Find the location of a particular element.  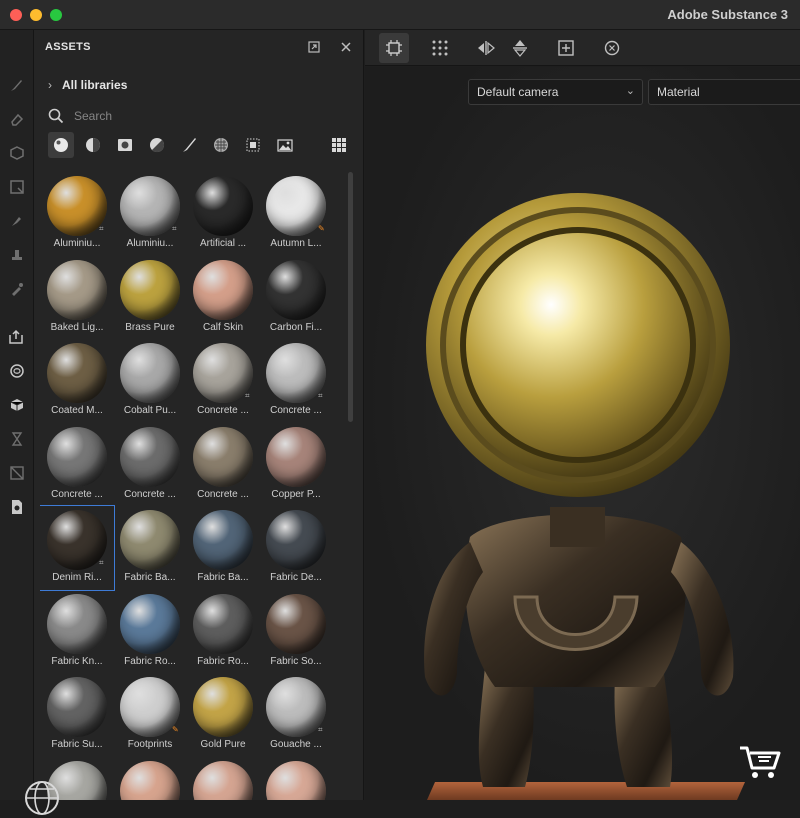

undock-panel-icon is located at coordinates (314, 47).